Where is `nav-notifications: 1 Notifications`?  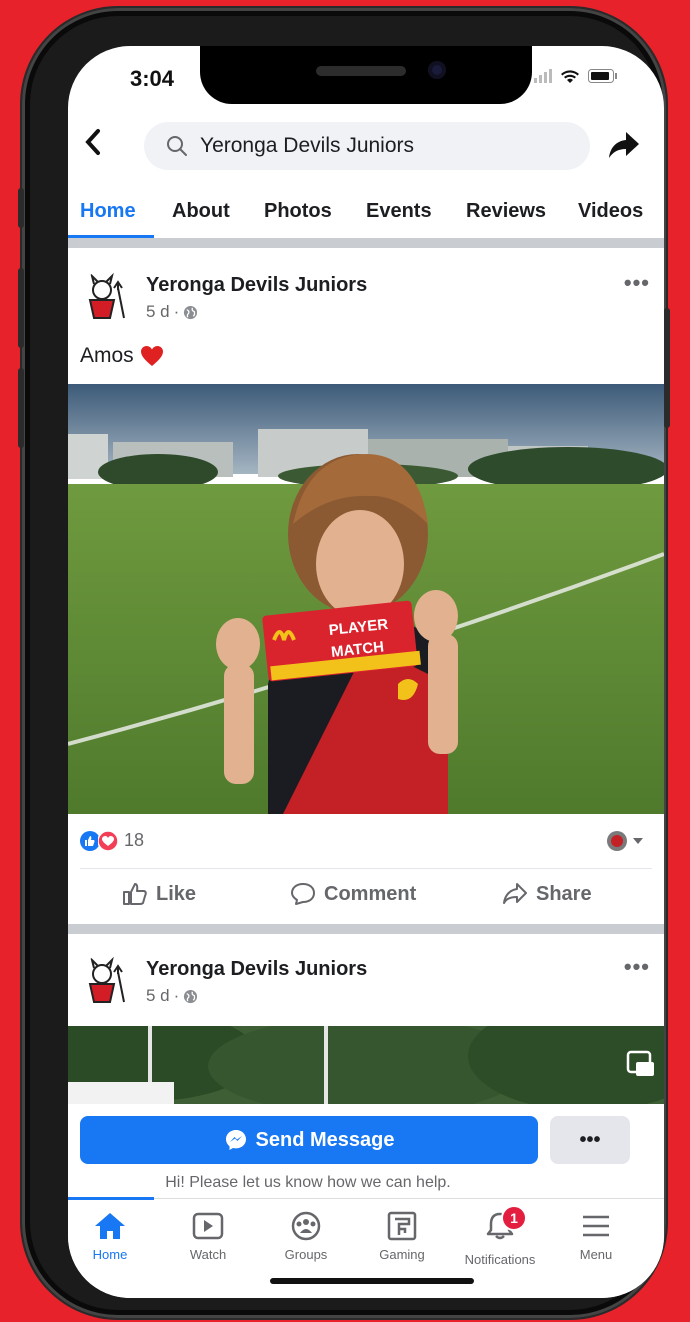
nav-notifications: 1 Notifications is located at coordinates (500, 1236).